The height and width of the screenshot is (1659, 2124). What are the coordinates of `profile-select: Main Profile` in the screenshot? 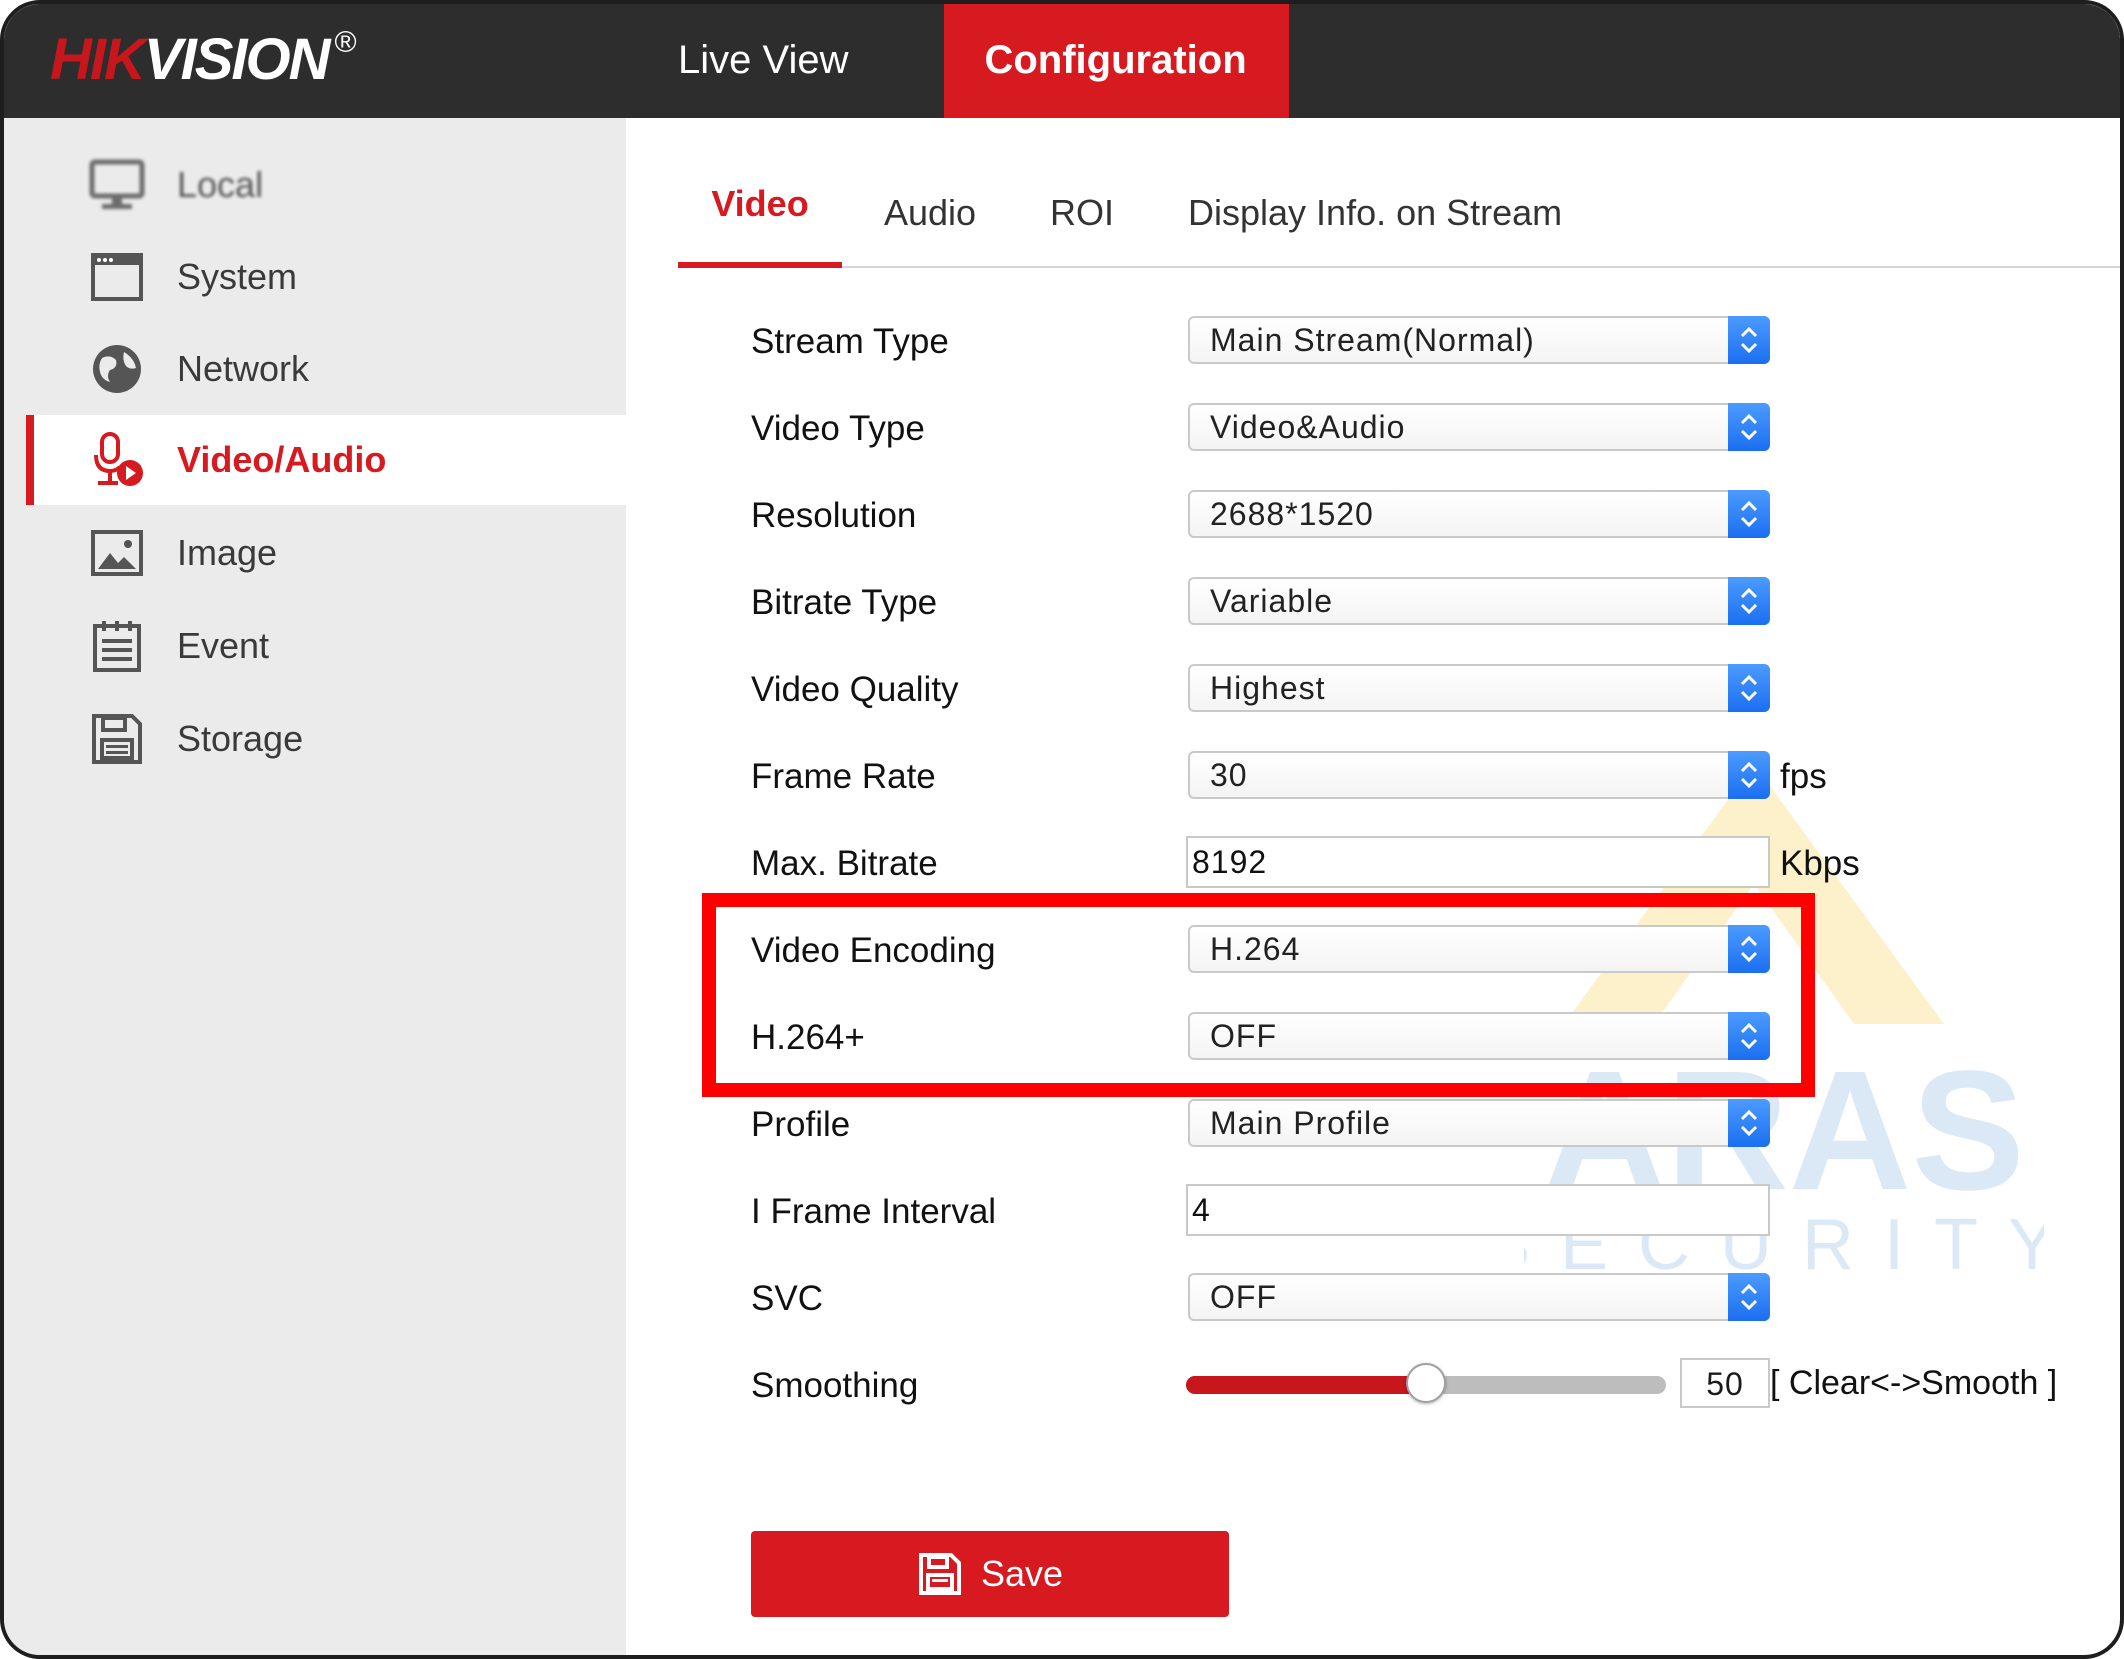 It's located at (1479, 1123).